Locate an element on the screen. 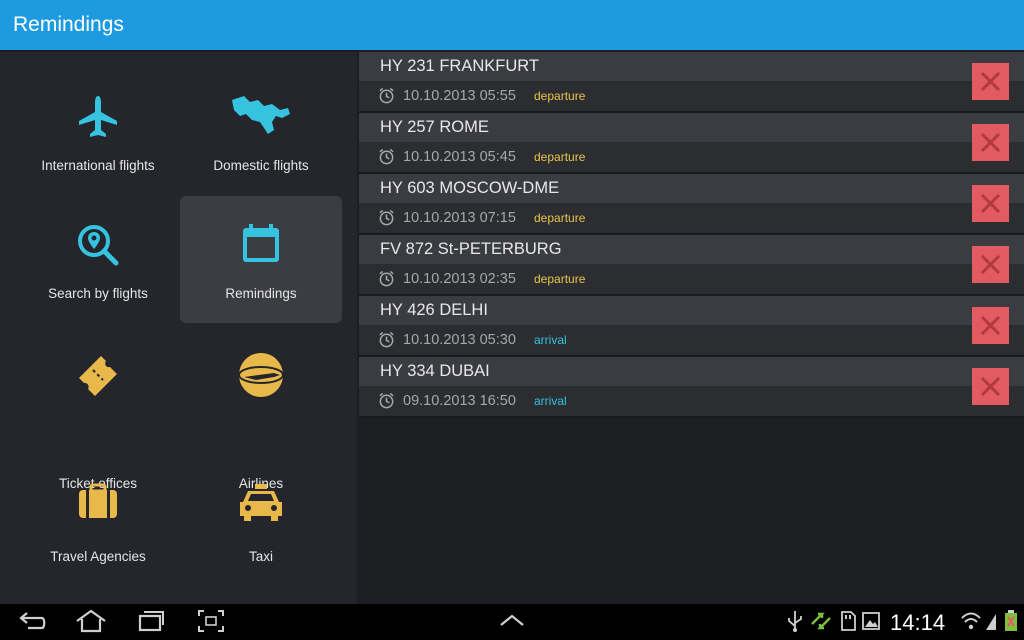  reminder-datetime: 10.10.2013 05:55 is located at coordinates (459, 96).